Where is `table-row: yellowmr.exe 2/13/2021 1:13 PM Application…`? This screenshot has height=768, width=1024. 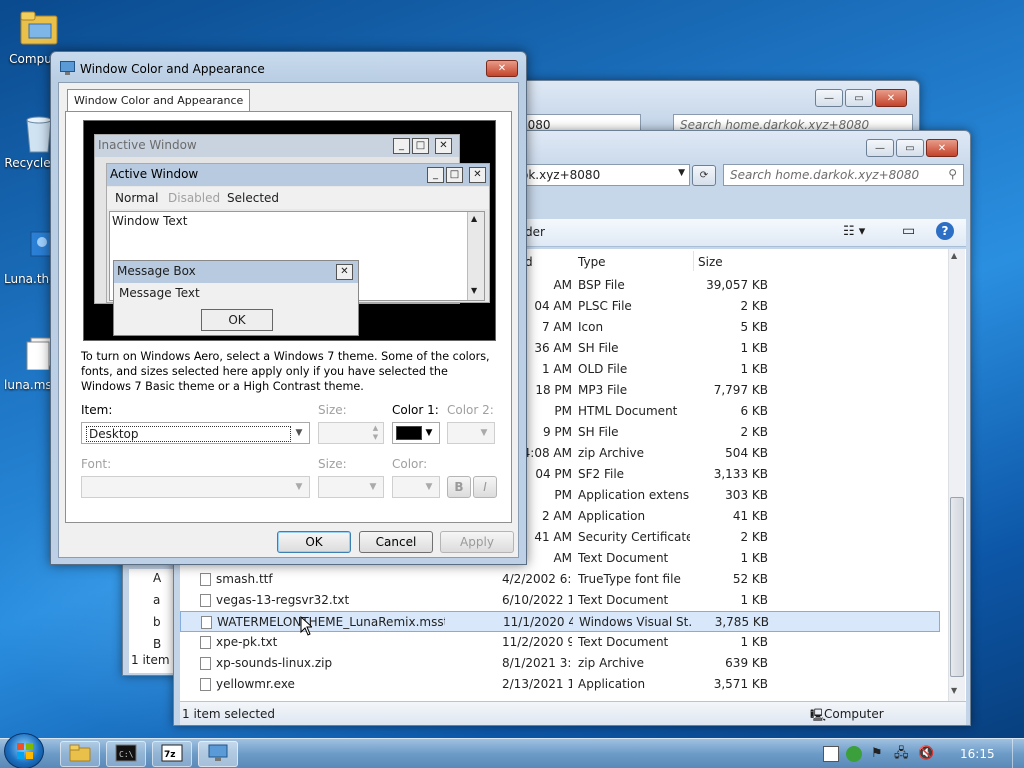
table-row: yellowmr.exe 2/13/2021 1:13 PM Application… is located at coordinates (560, 684).